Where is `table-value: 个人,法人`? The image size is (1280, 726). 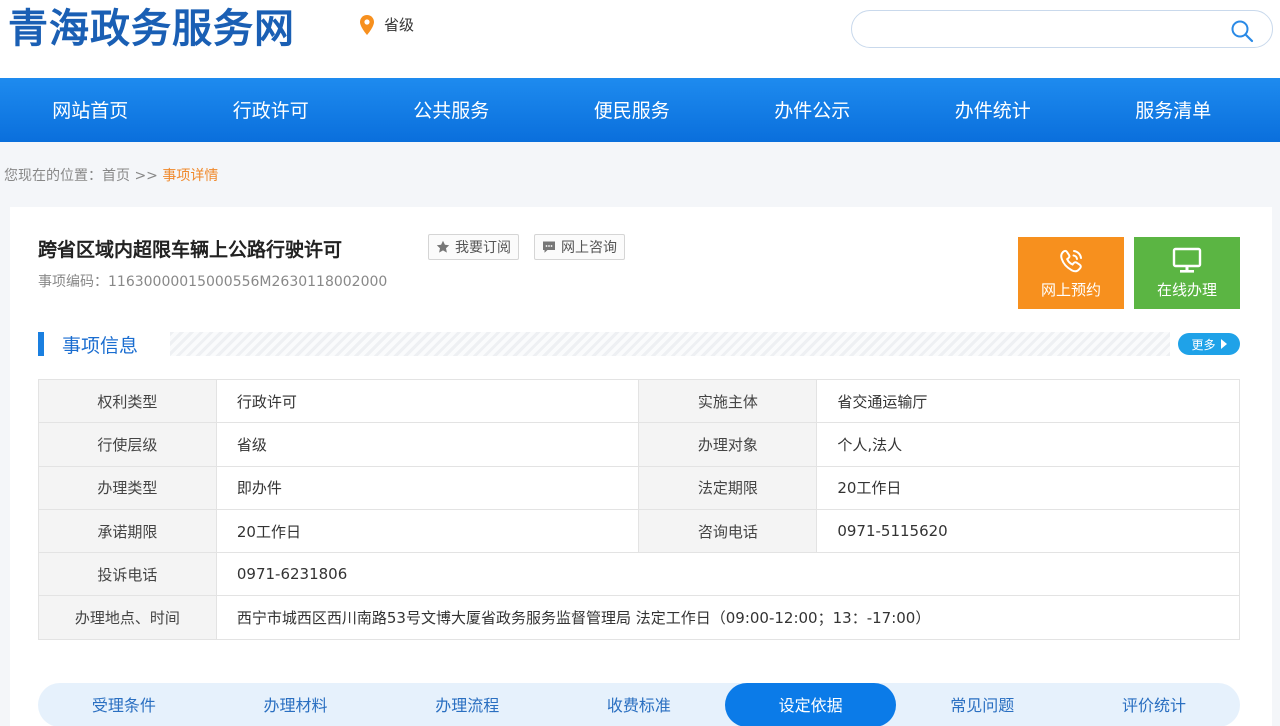 table-value: 个人,法人 is located at coordinates (1028, 444).